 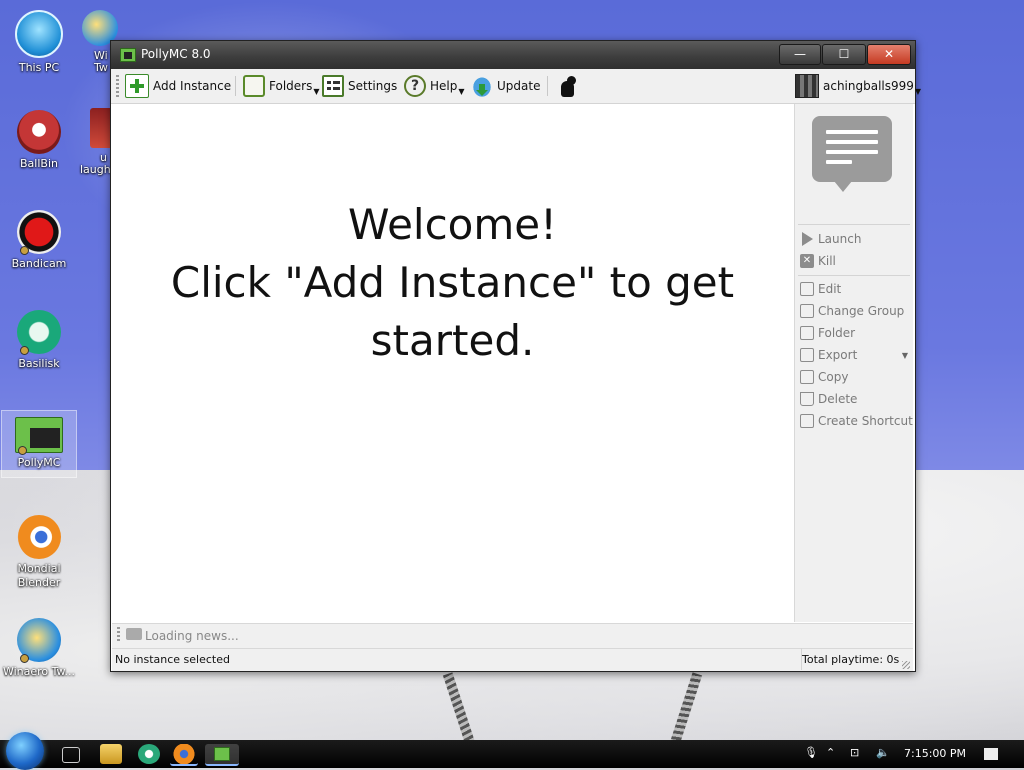 I want to click on desktop-icon-ballbin: BallBin, so click(x=39, y=140).